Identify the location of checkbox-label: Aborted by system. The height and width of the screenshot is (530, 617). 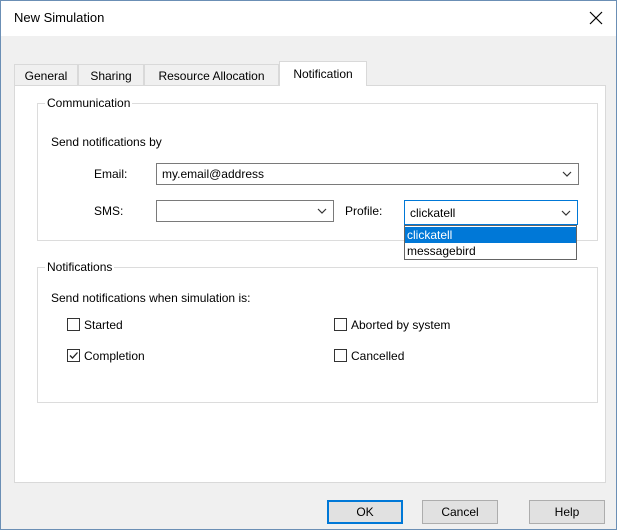
(401, 325).